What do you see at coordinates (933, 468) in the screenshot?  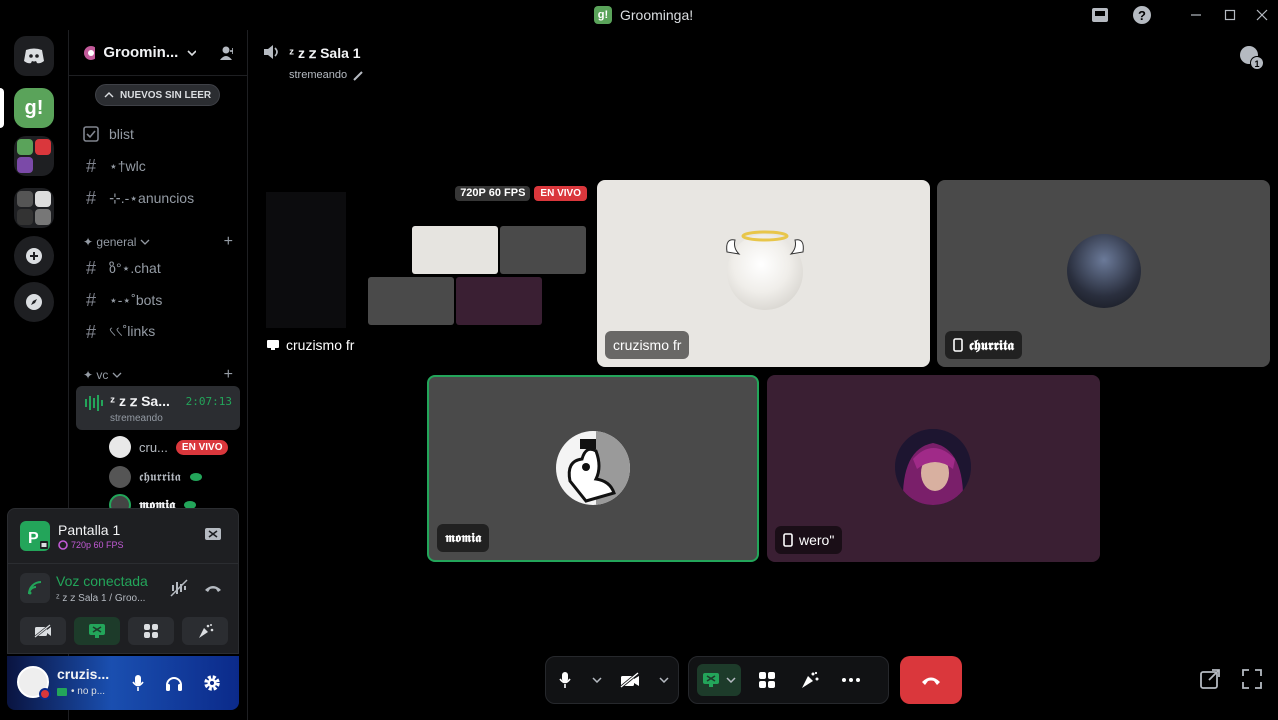 I see `participant-tile-wero: wero"` at bounding box center [933, 468].